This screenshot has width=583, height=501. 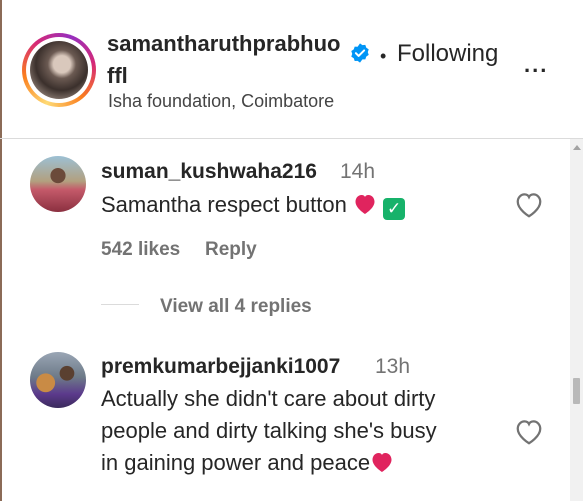 What do you see at coordinates (220, 367) in the screenshot?
I see `comment-username: premkumarbejjanki1007` at bounding box center [220, 367].